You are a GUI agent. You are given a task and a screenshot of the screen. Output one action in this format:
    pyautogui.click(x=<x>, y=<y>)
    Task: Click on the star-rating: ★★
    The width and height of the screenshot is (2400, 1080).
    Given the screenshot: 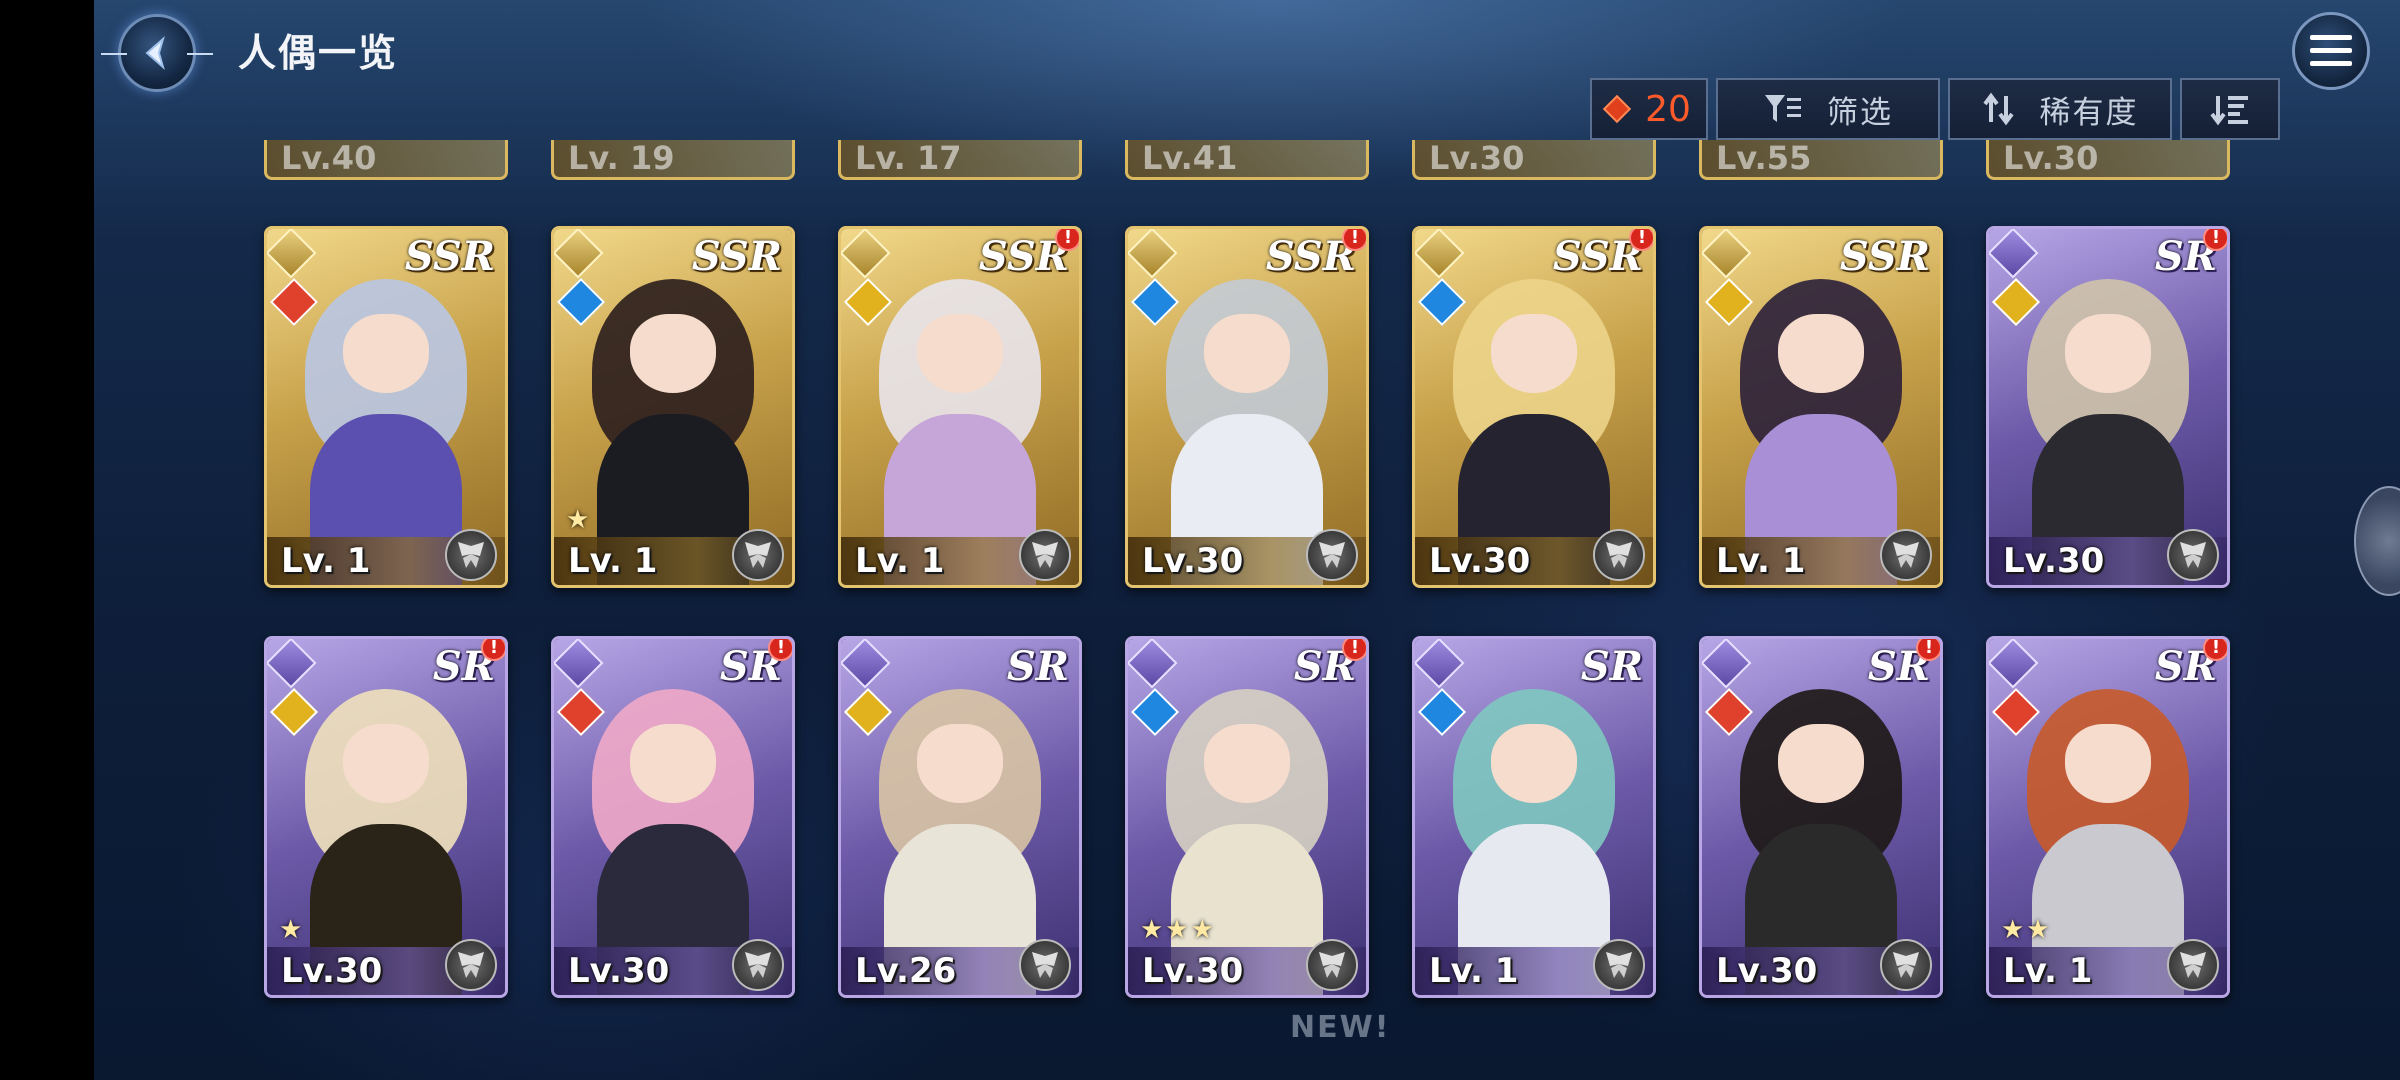 What is the action you would take?
    pyautogui.click(x=2026, y=930)
    